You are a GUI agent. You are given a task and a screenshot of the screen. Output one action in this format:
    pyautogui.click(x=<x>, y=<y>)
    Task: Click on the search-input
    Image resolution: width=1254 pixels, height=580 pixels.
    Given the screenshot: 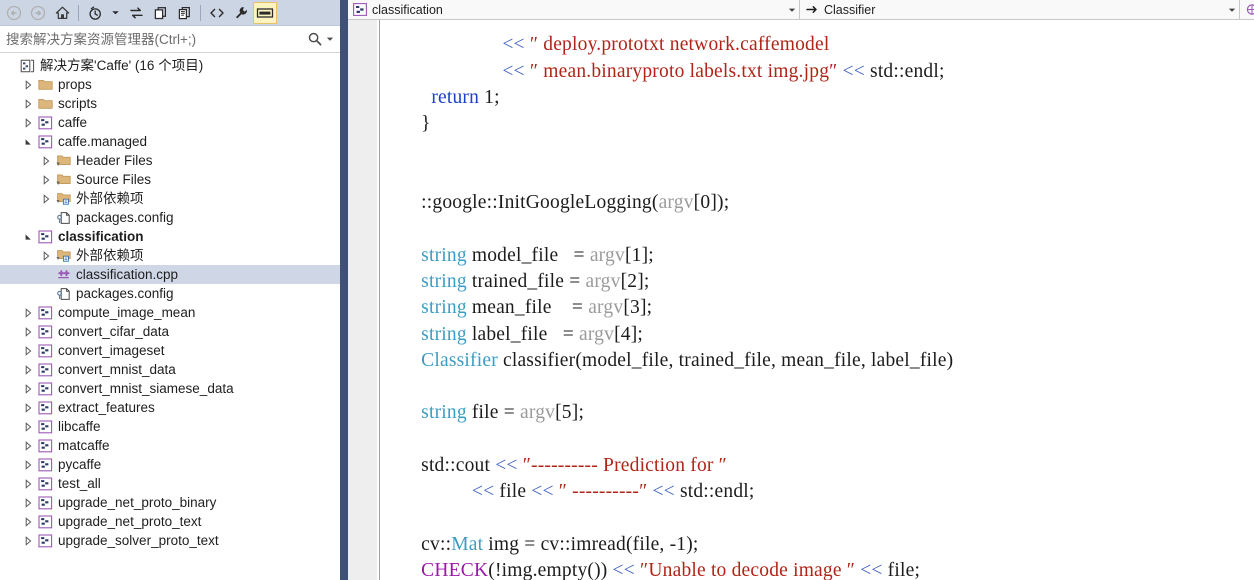 What is the action you would take?
    pyautogui.click(x=156, y=39)
    